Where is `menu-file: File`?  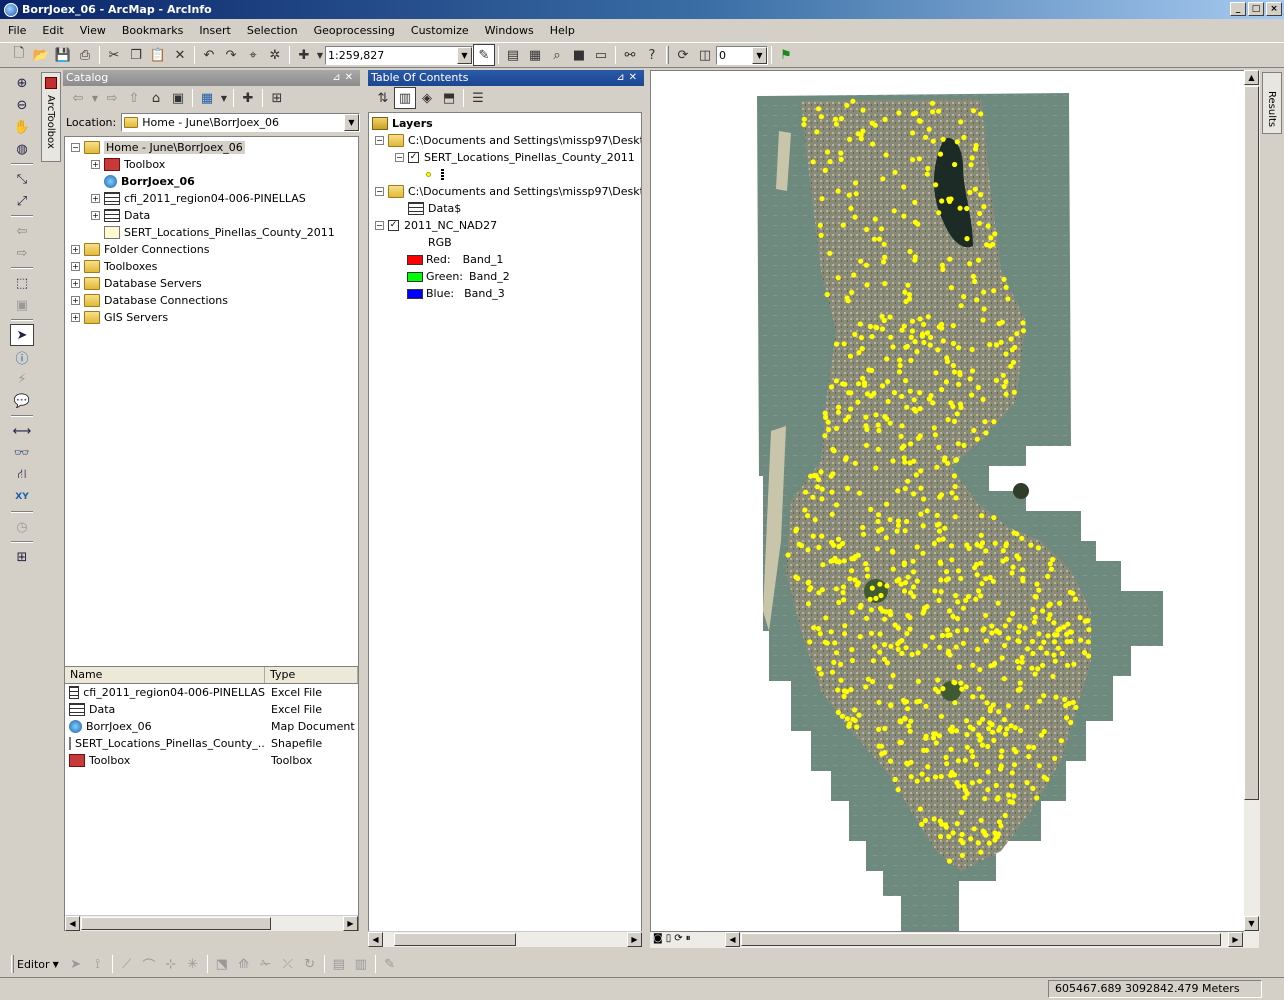 menu-file: File is located at coordinates (17, 31).